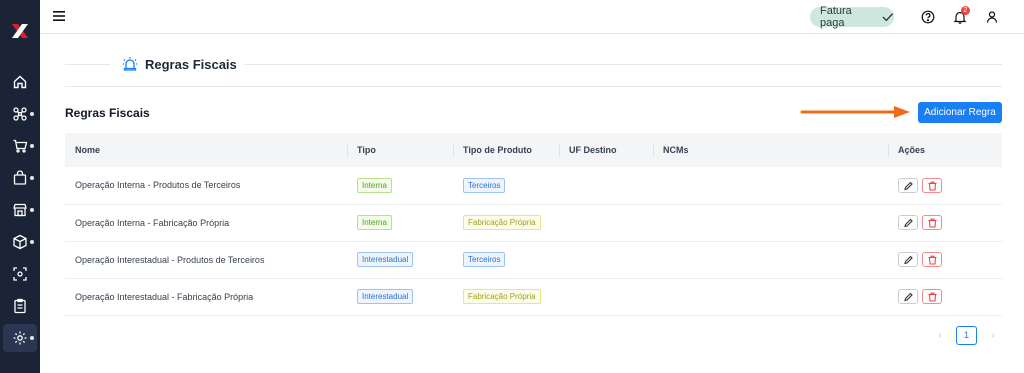 This screenshot has height=373, width=1024. I want to click on sidebar-item-bag, so click(20, 178).